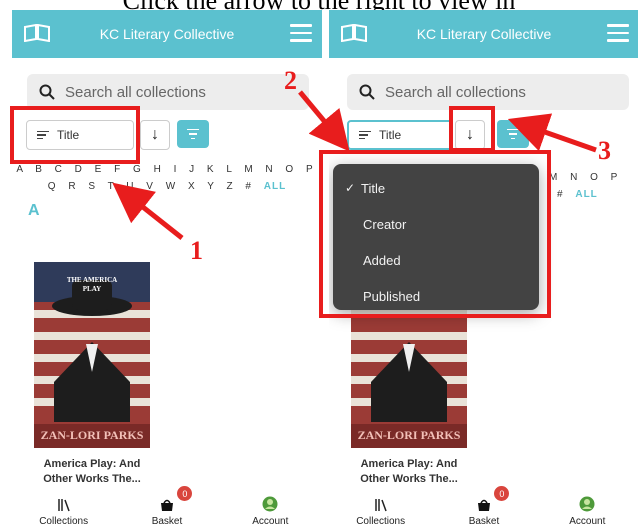 This screenshot has height=529, width=638. What do you see at coordinates (34, 210) in the screenshot?
I see `section-letter: A` at bounding box center [34, 210].